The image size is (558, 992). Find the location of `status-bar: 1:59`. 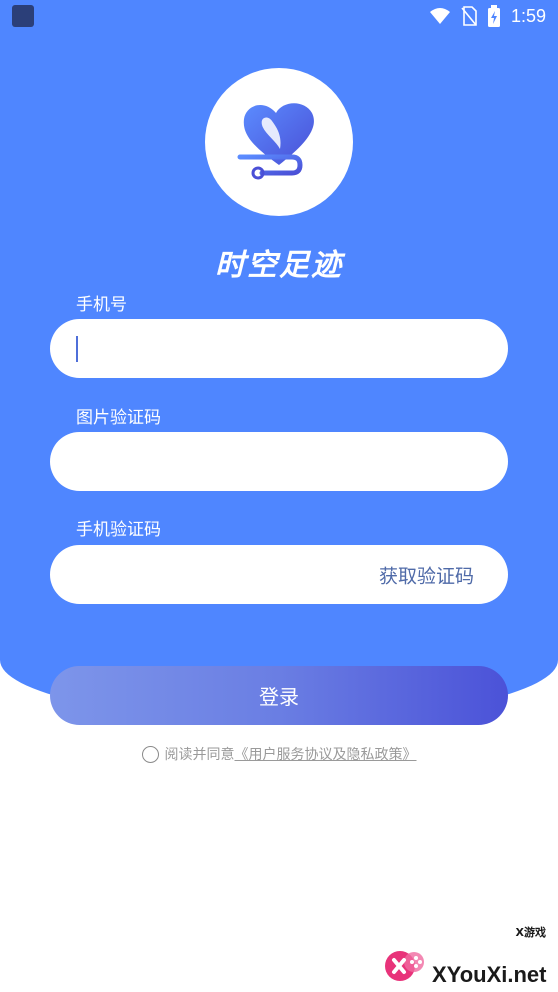

status-bar: 1:59 is located at coordinates (279, 16).